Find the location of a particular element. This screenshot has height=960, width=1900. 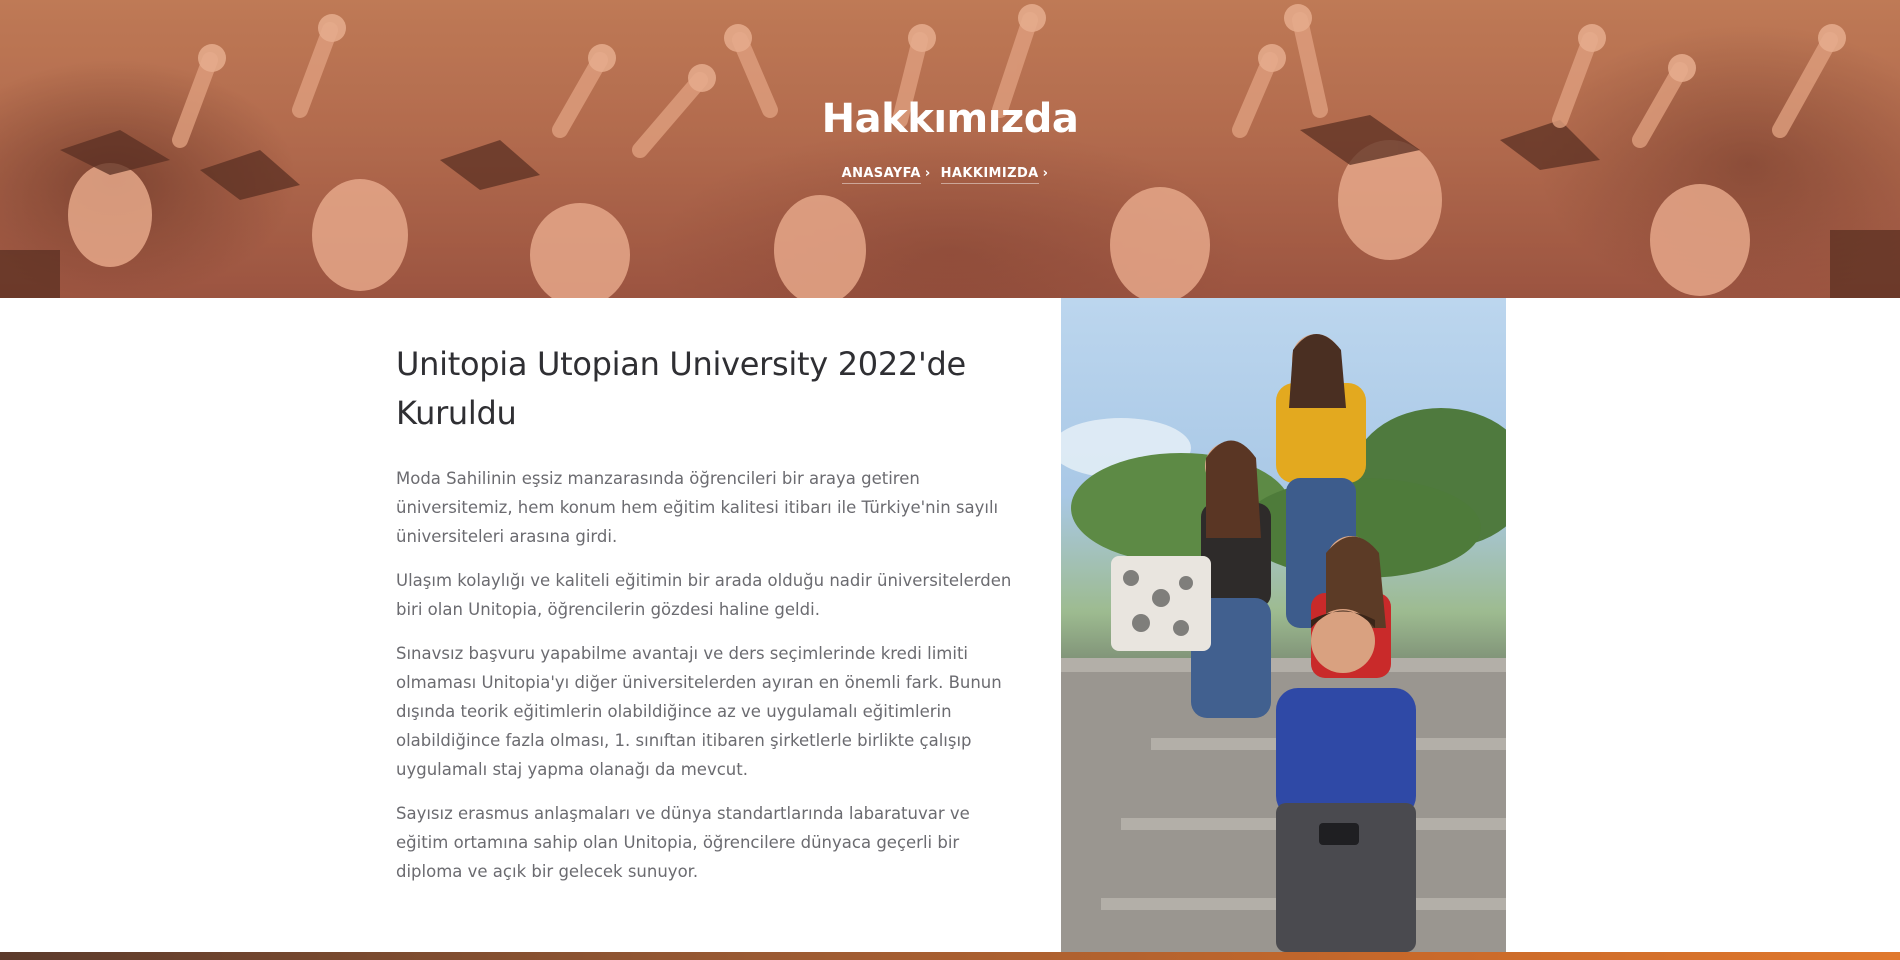

breadcrumb: ANASAYFA › HAKKIMIZDA › is located at coordinates (950, 175).